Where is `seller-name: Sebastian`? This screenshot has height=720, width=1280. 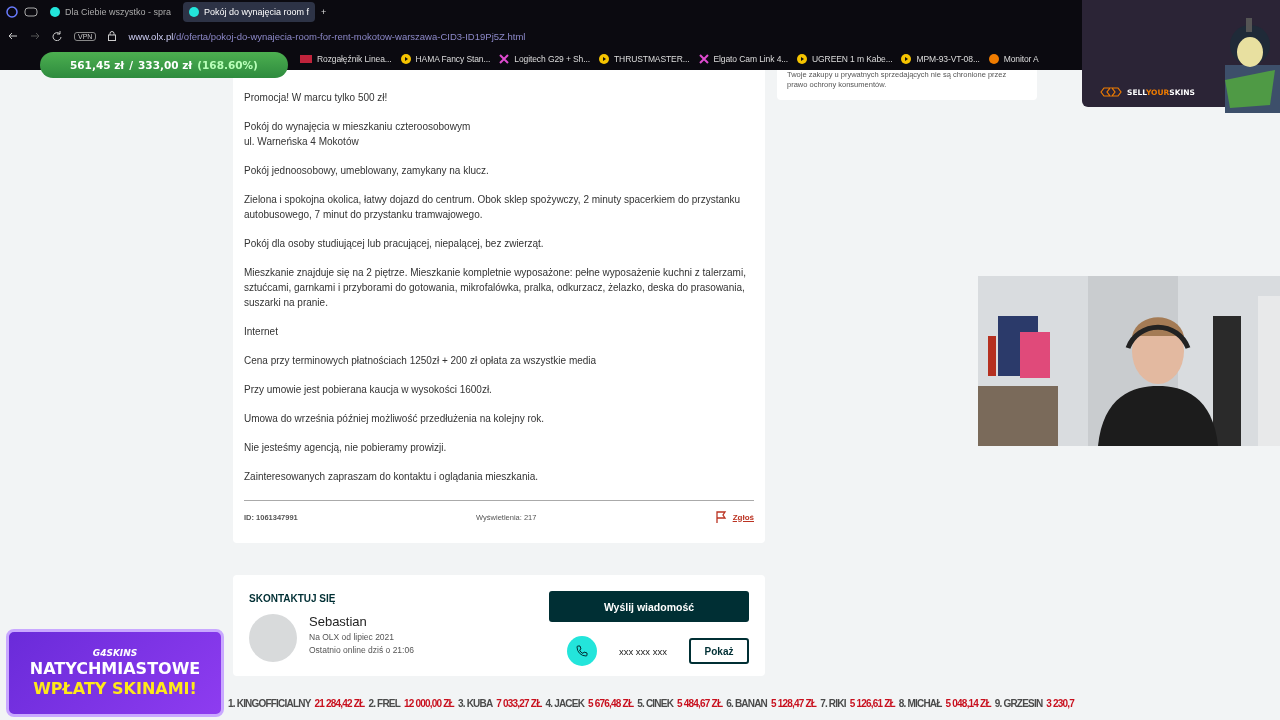
seller-name: Sebastian is located at coordinates (338, 621).